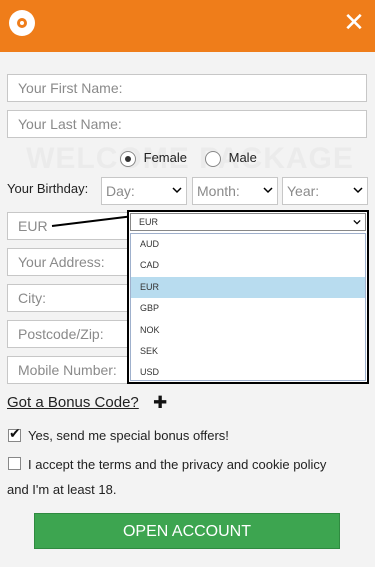 This screenshot has width=375, height=567. What do you see at coordinates (248, 287) in the screenshot?
I see `currency-option-eur: EUR` at bounding box center [248, 287].